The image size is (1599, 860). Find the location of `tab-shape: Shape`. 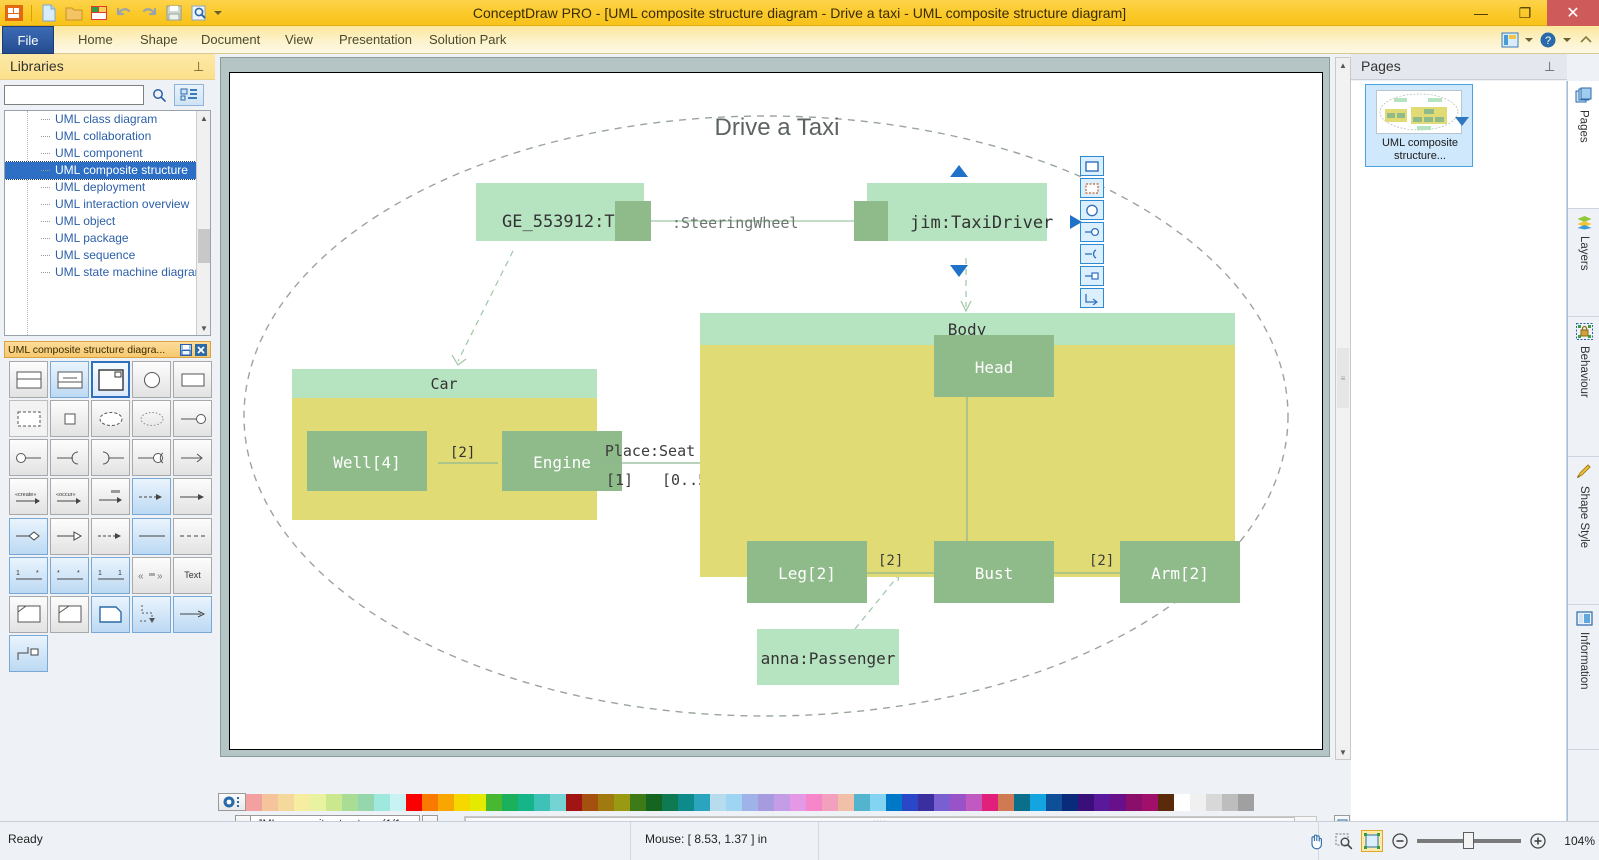

tab-shape: Shape is located at coordinates (159, 40).